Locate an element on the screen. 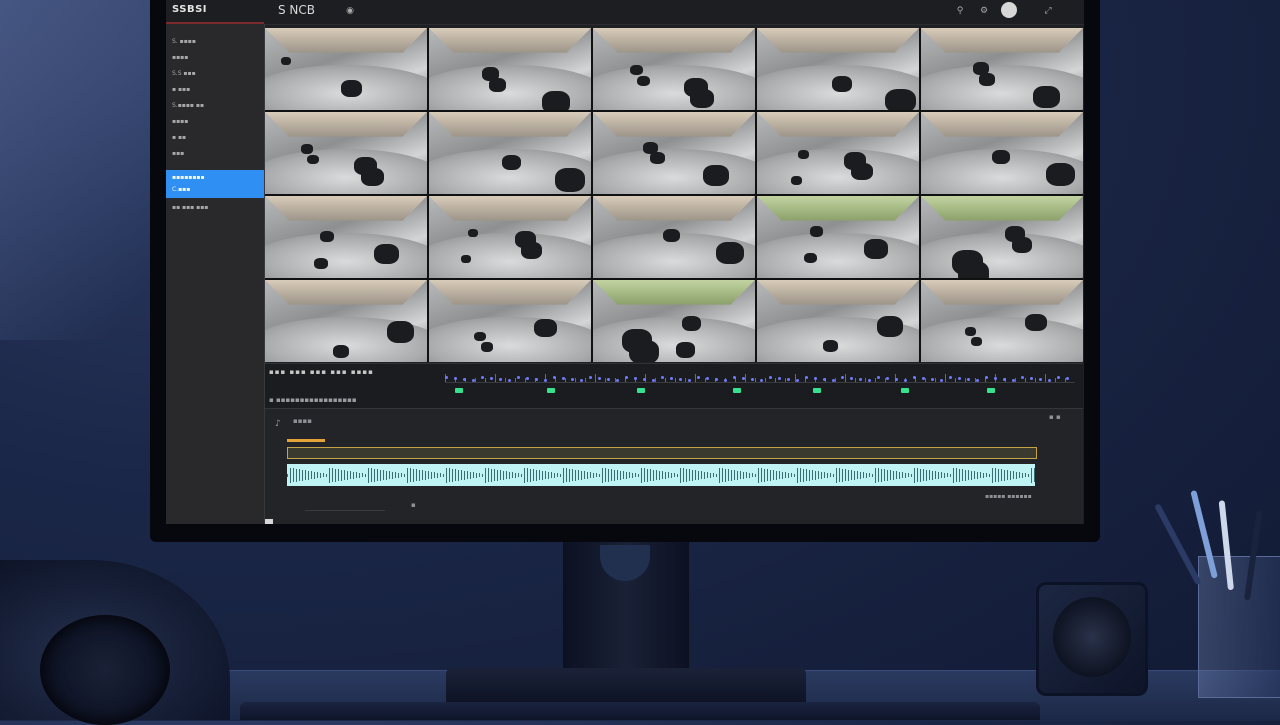 This screenshot has height=725, width=1280. feed-floor is located at coordinates (674, 171).